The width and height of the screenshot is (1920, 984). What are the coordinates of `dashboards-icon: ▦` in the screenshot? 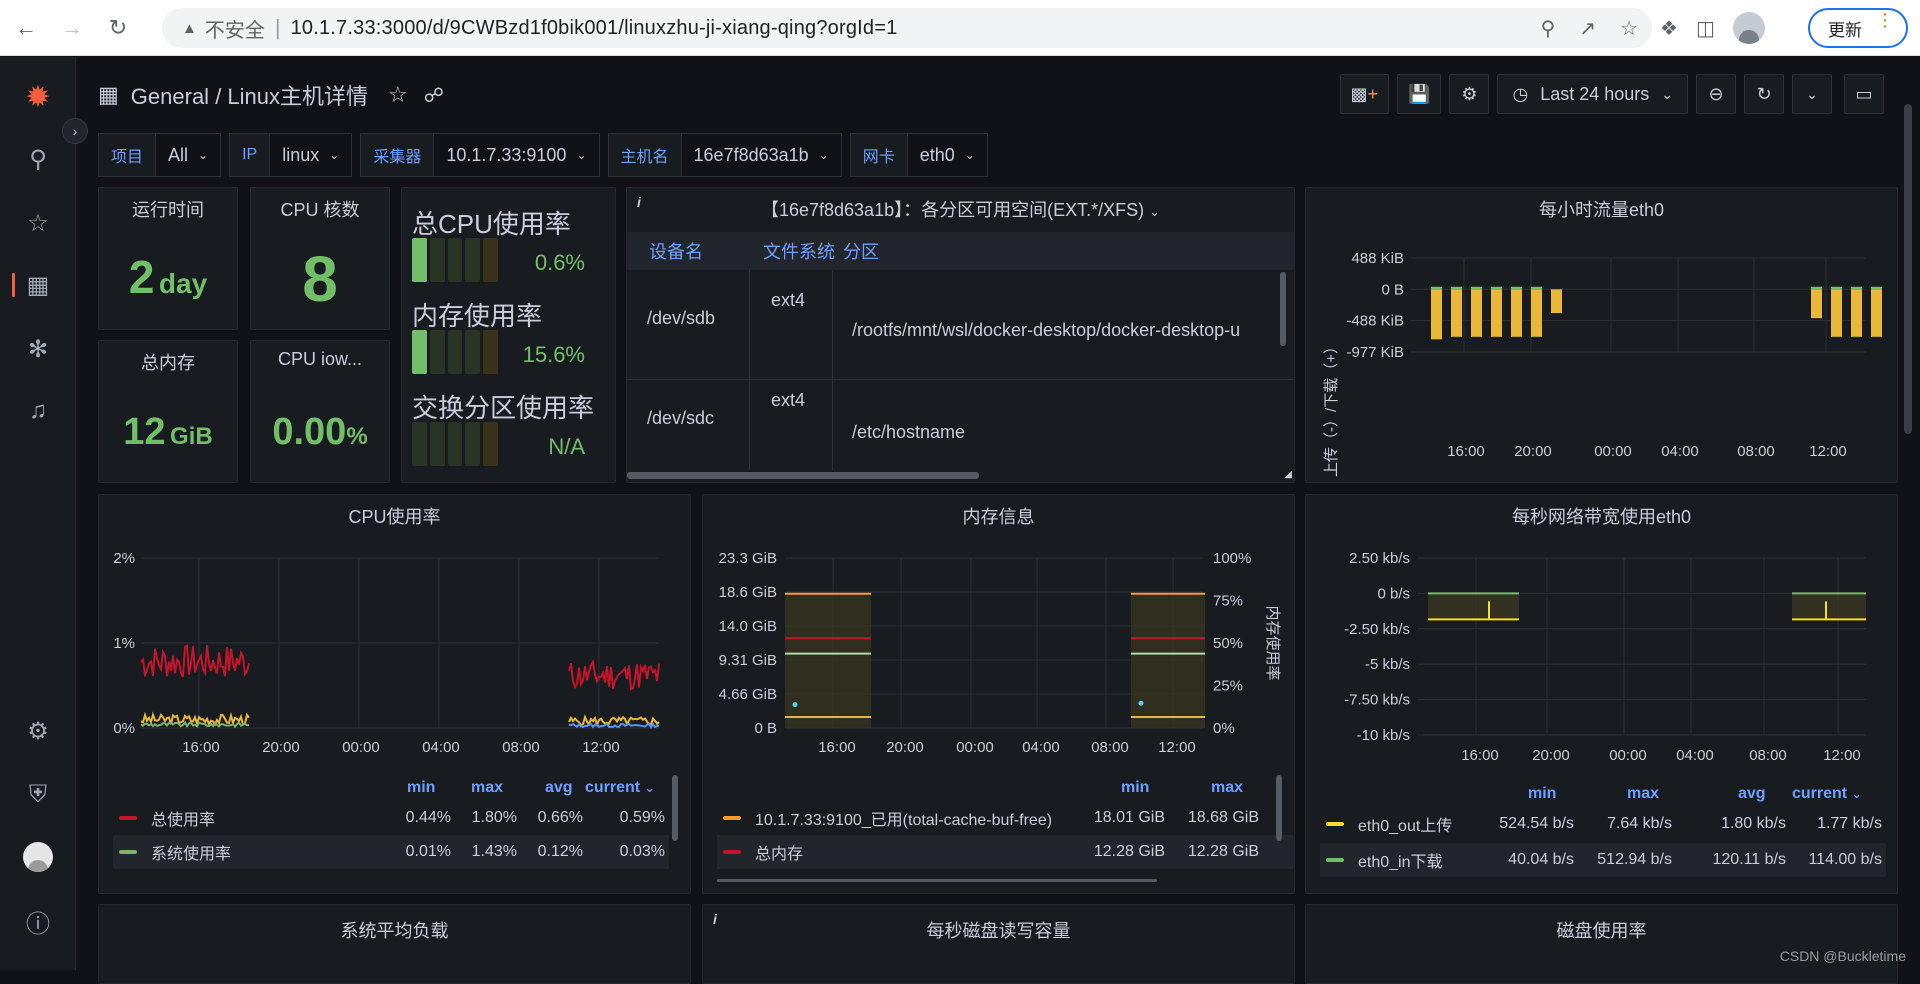 It's located at (38, 285).